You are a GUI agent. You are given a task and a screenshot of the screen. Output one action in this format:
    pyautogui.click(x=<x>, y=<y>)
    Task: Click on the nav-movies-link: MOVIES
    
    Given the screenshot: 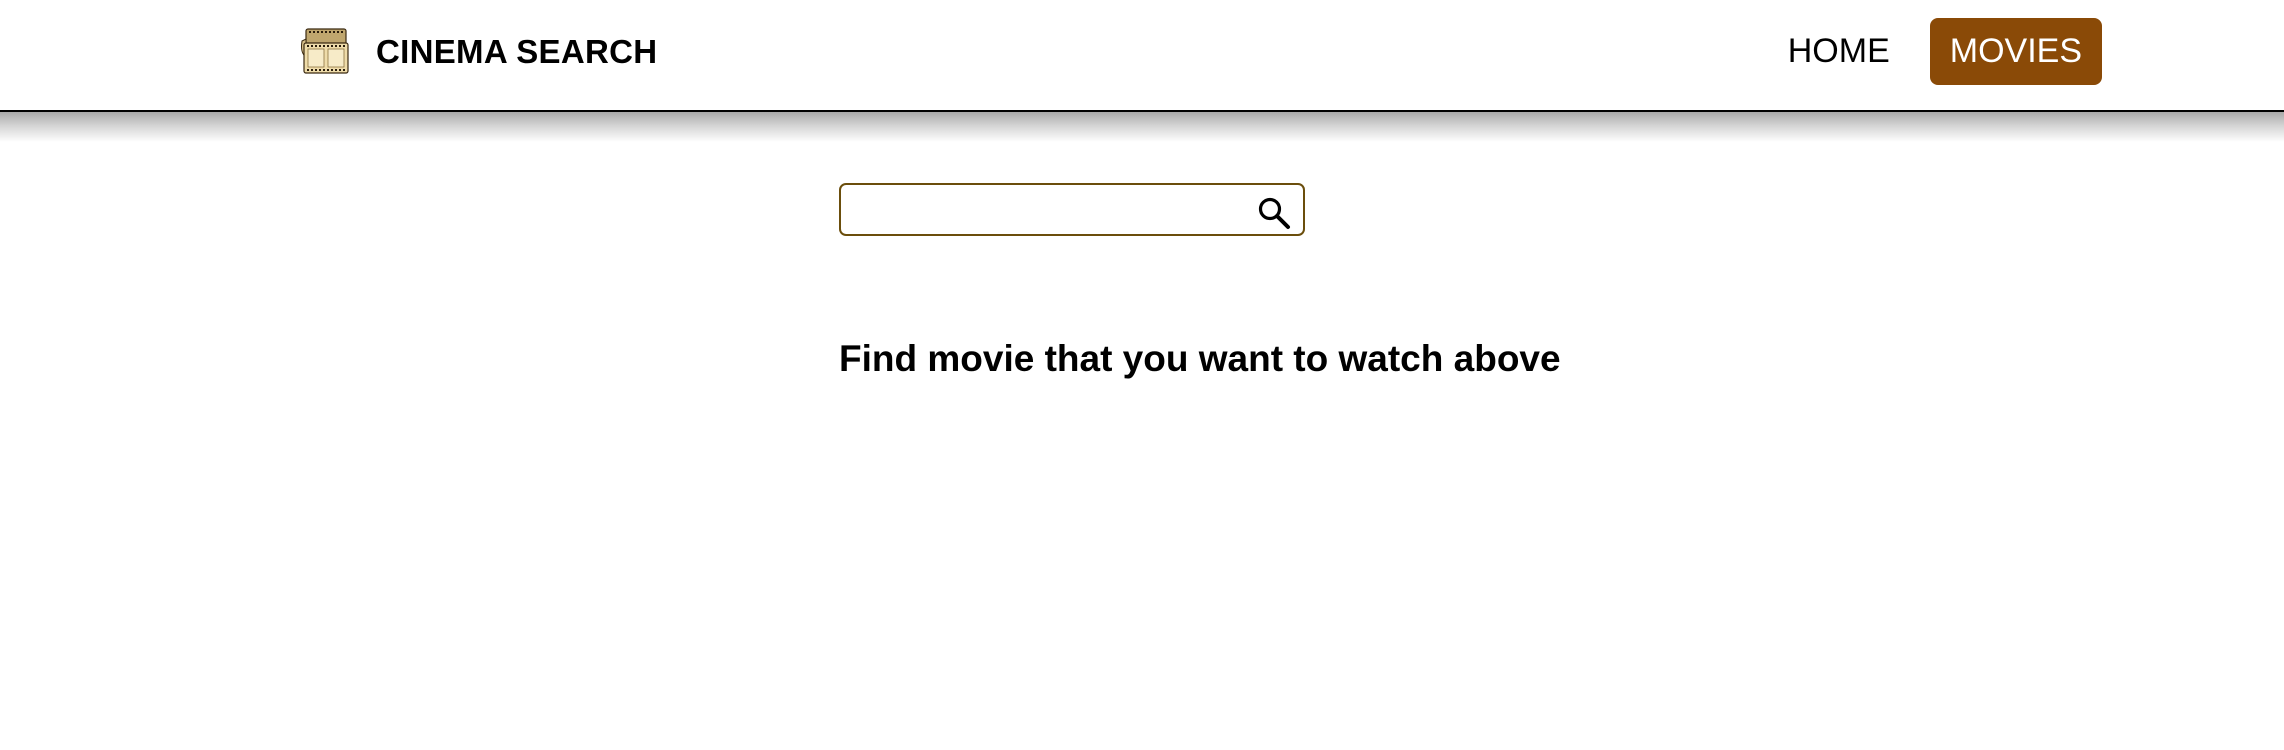 What is the action you would take?
    pyautogui.click(x=2015, y=51)
    